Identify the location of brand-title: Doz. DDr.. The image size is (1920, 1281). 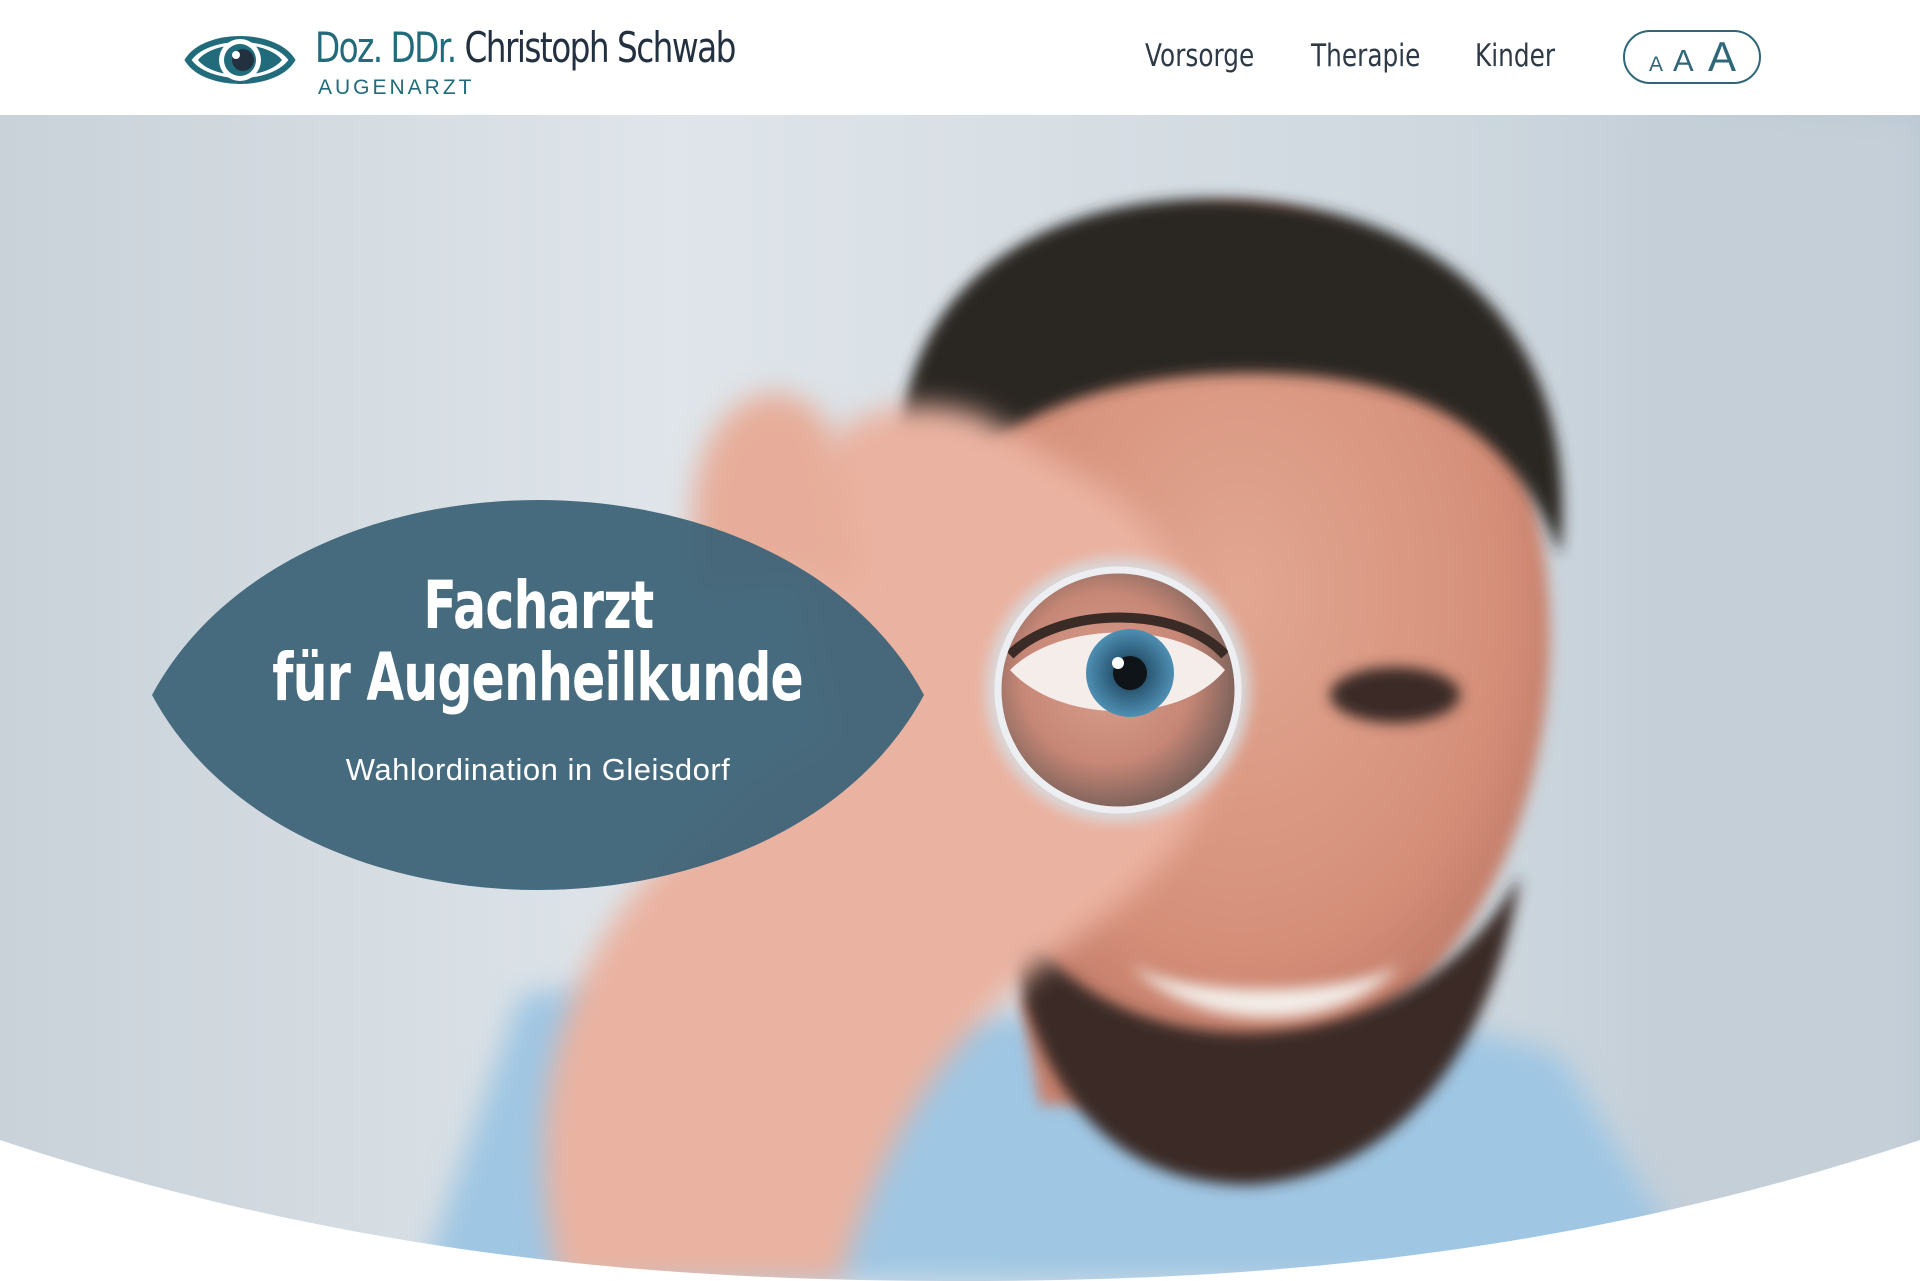
(386, 47).